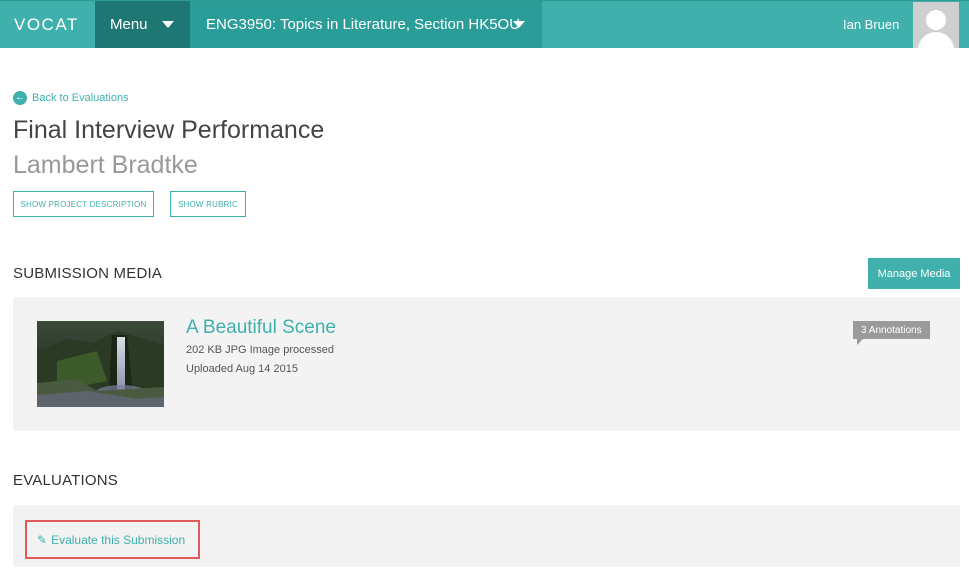 This screenshot has height=585, width=969. What do you see at coordinates (936, 40) in the screenshot?
I see `avatar-body` at bounding box center [936, 40].